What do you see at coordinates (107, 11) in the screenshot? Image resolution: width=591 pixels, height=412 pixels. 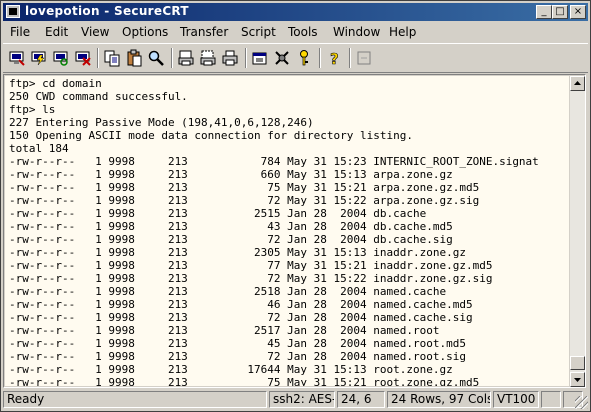 I see `window-title: lovepotion - SecureCRT` at bounding box center [107, 11].